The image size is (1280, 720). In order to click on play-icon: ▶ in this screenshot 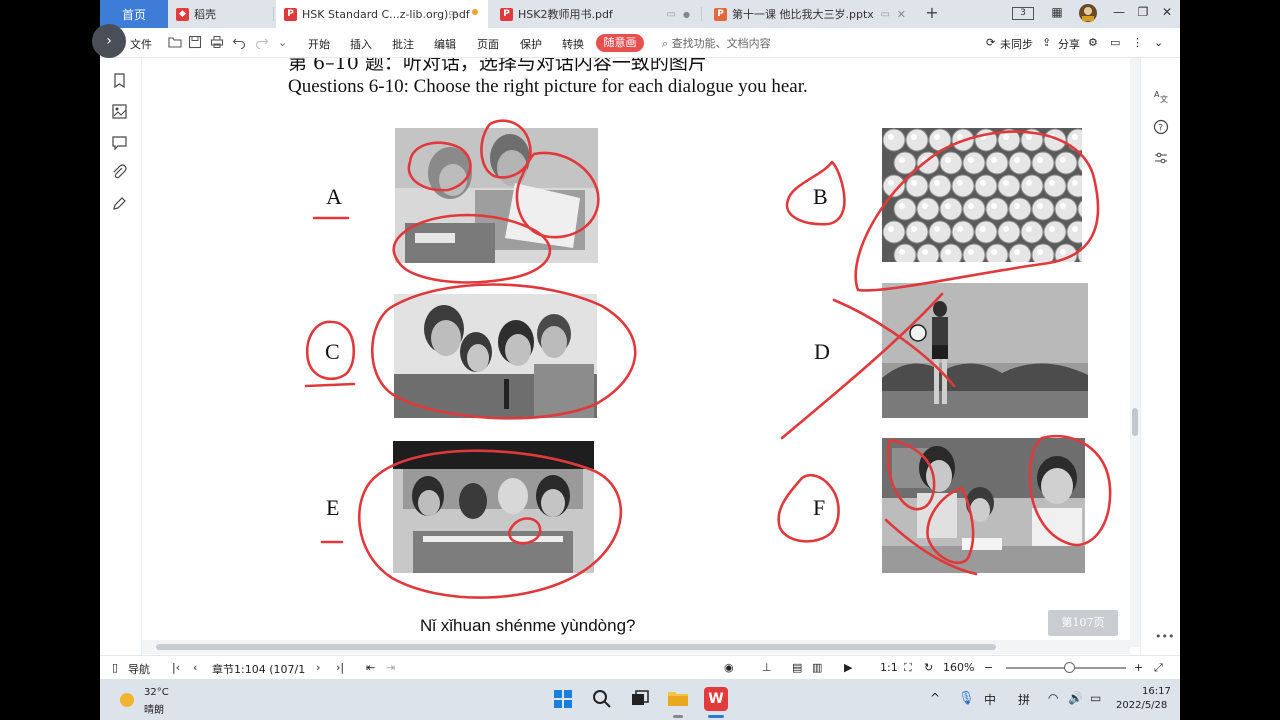, I will do `click(848, 667)`.